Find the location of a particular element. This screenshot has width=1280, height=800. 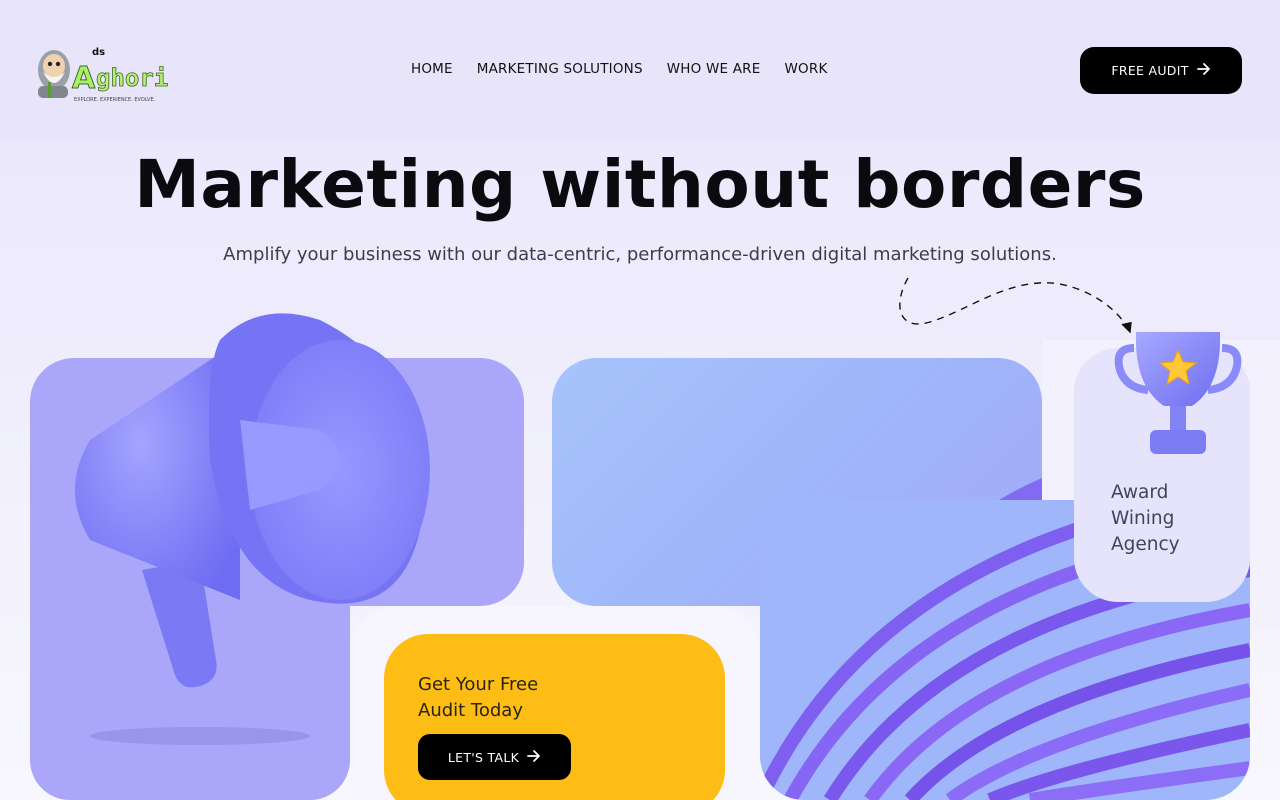

audit-line-2: Audit Today is located at coordinates (470, 710).